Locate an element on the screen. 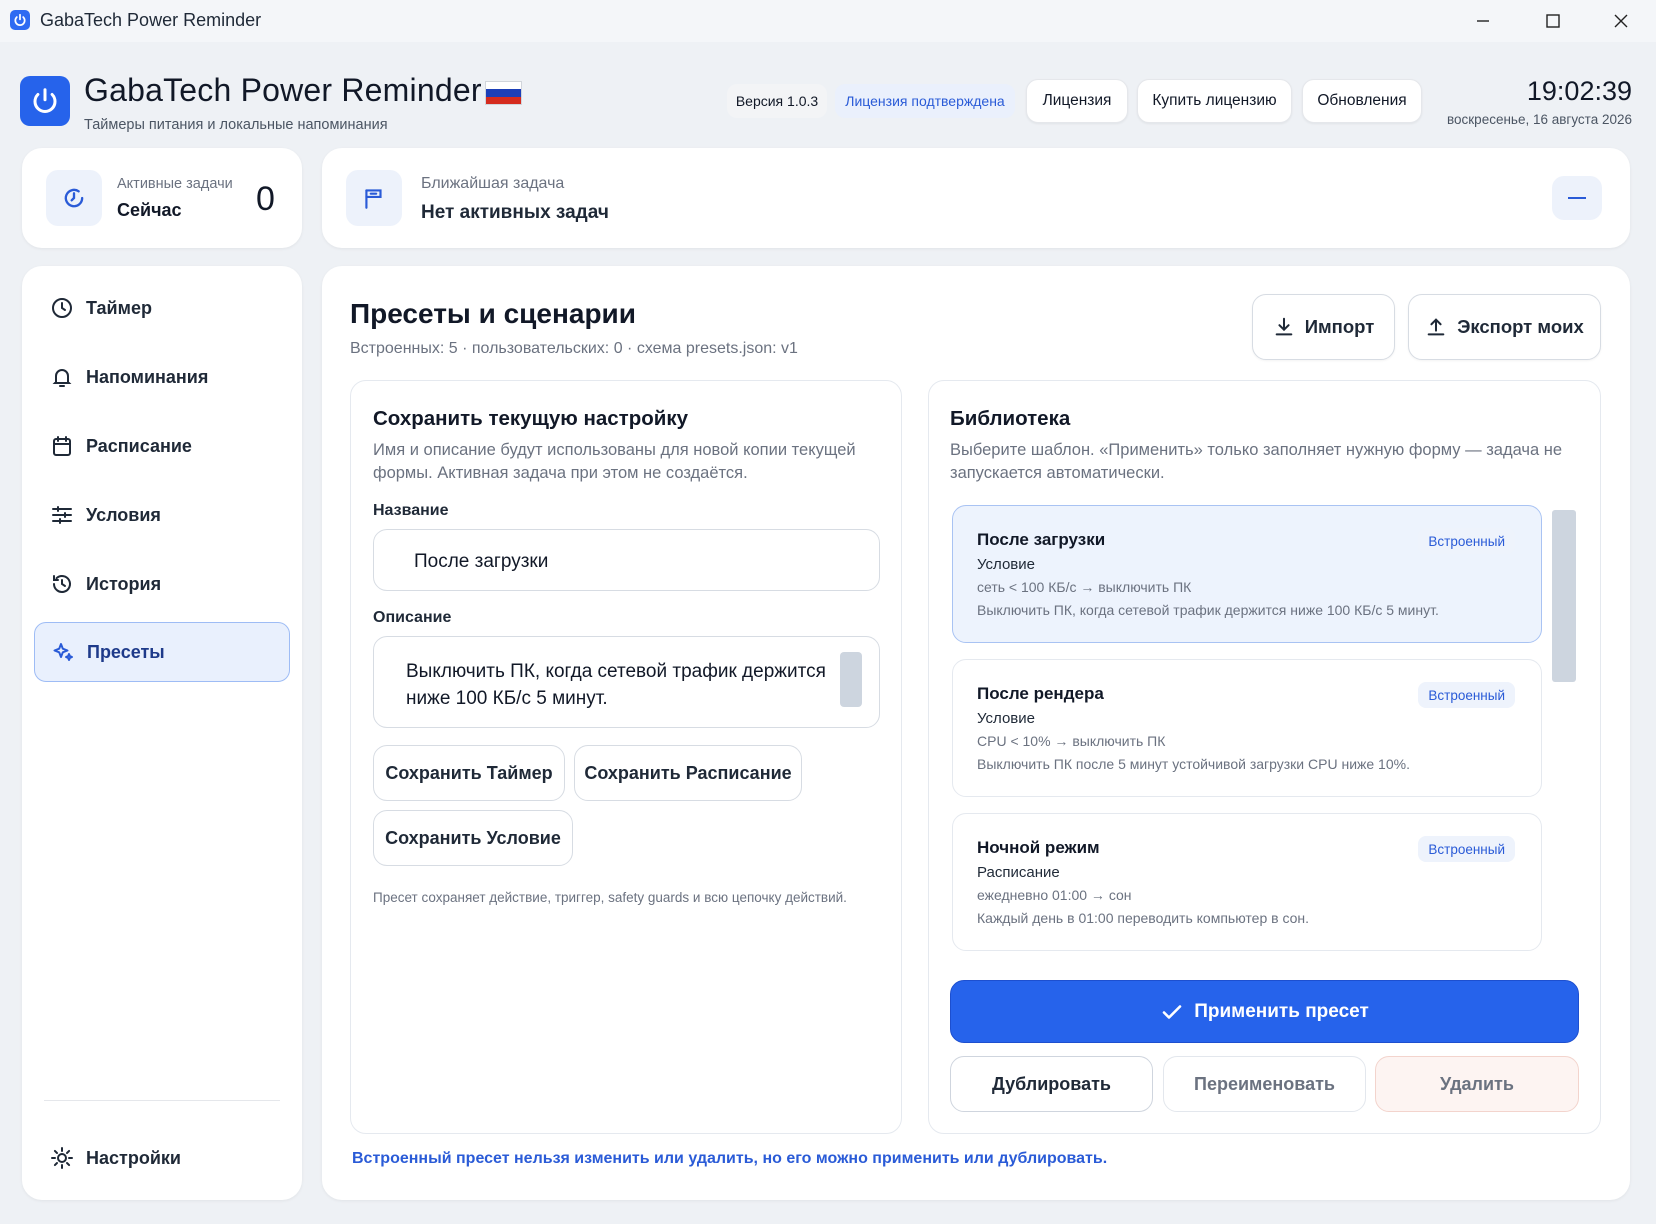 The image size is (1656, 1224). app-subtitle: Таймеры питания и локальные напоминания is located at coordinates (236, 125).